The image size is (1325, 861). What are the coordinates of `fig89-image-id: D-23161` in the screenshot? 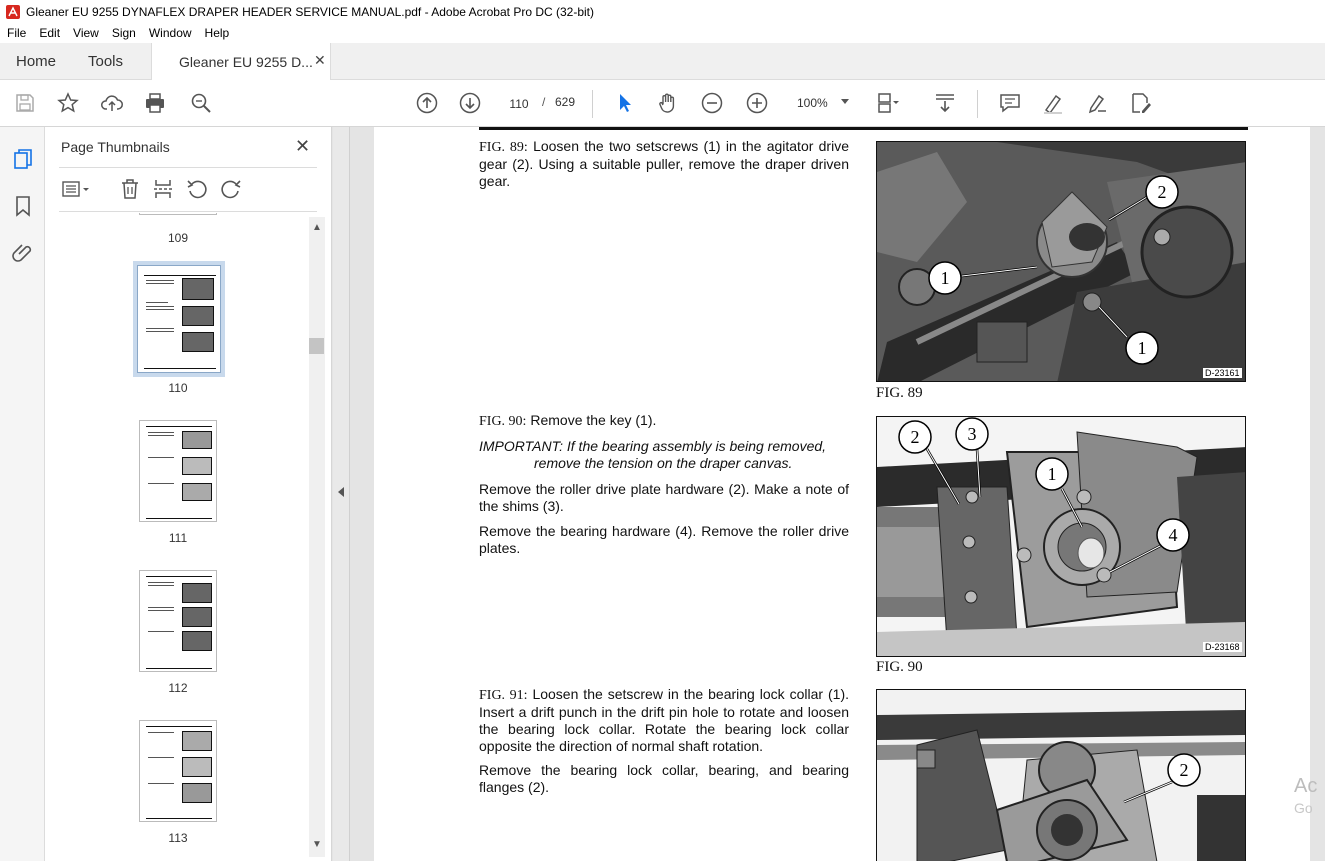 It's located at (1222, 373).